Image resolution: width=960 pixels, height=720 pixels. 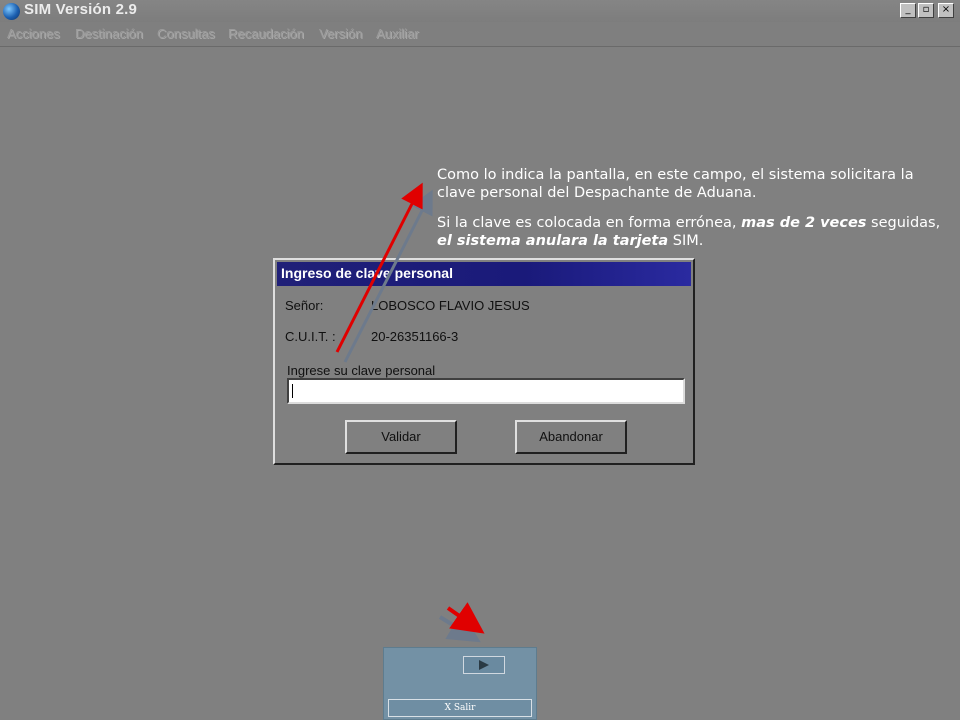 What do you see at coordinates (459, 627) in the screenshot?
I see `grey-arrow-nav` at bounding box center [459, 627].